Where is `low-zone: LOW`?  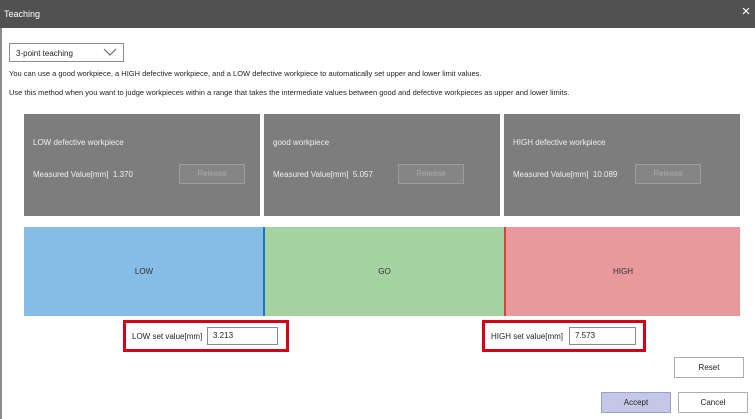 low-zone: LOW is located at coordinates (144, 271).